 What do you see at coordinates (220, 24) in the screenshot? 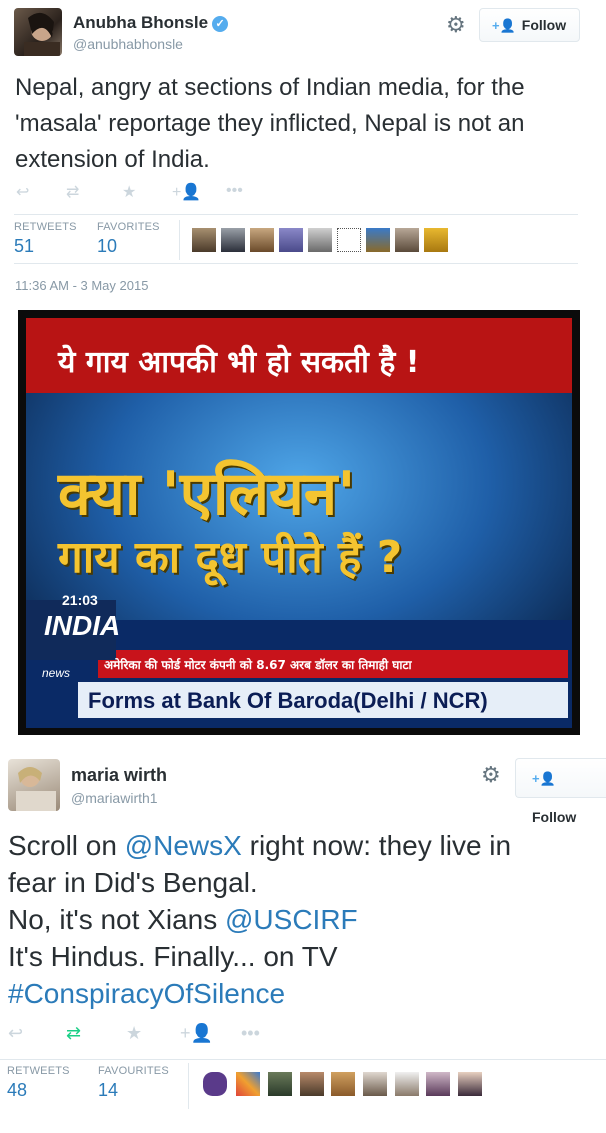
I see `verified-icon: ✓` at bounding box center [220, 24].